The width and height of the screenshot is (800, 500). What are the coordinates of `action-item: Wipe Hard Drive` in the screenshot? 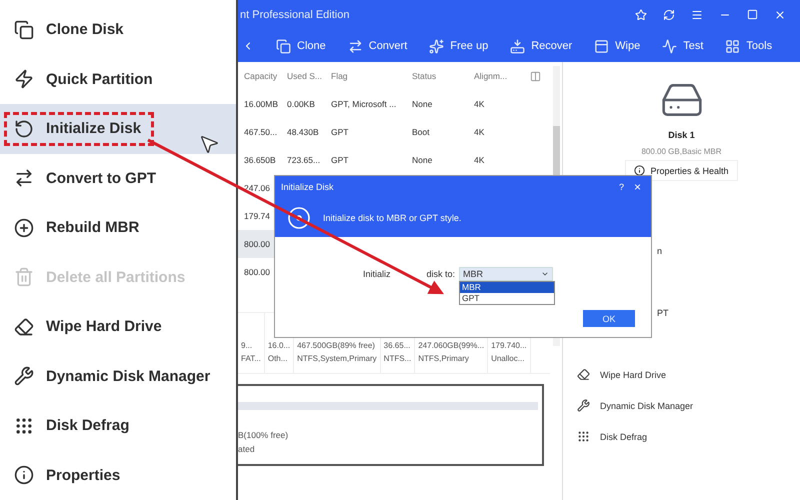 It's located at (681, 374).